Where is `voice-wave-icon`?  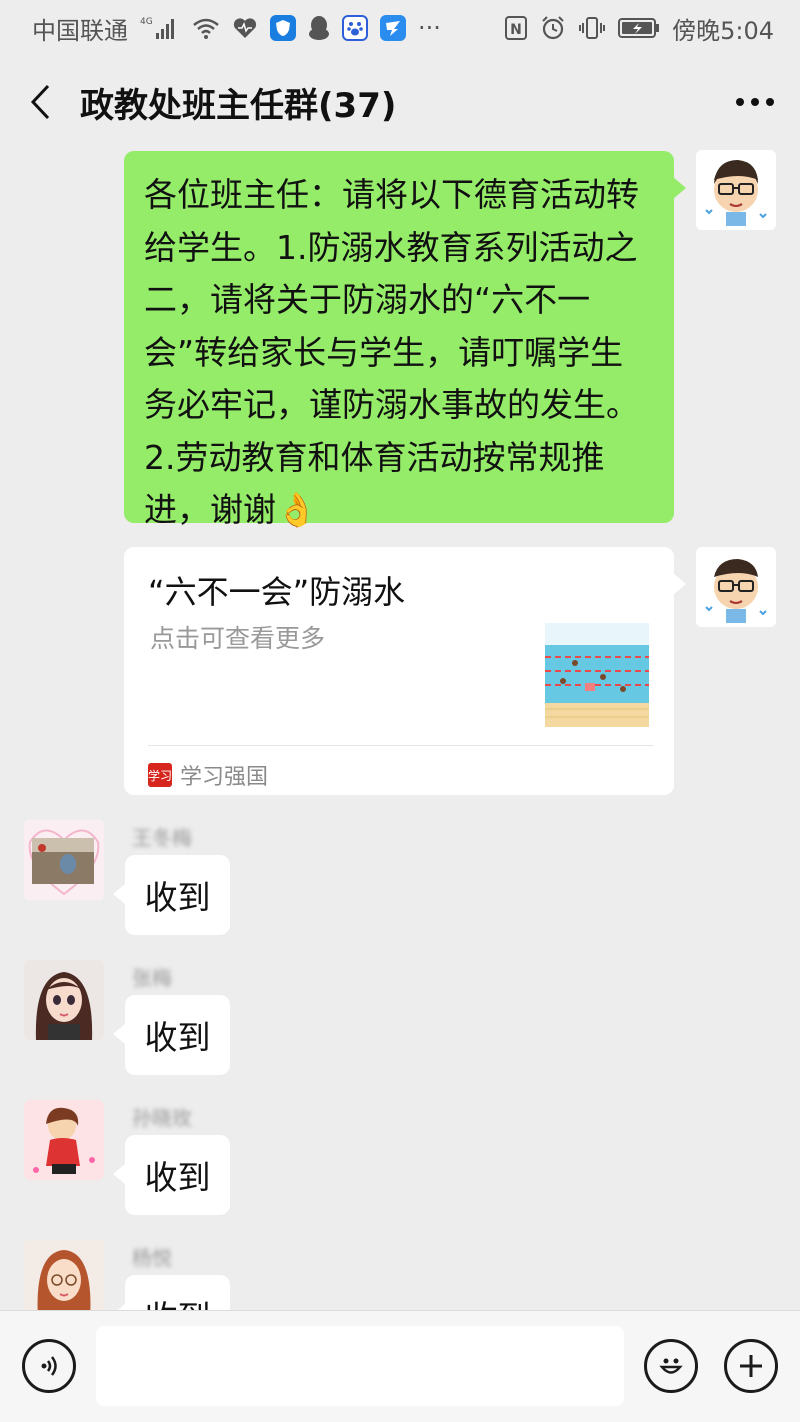 voice-wave-icon is located at coordinates (49, 1366).